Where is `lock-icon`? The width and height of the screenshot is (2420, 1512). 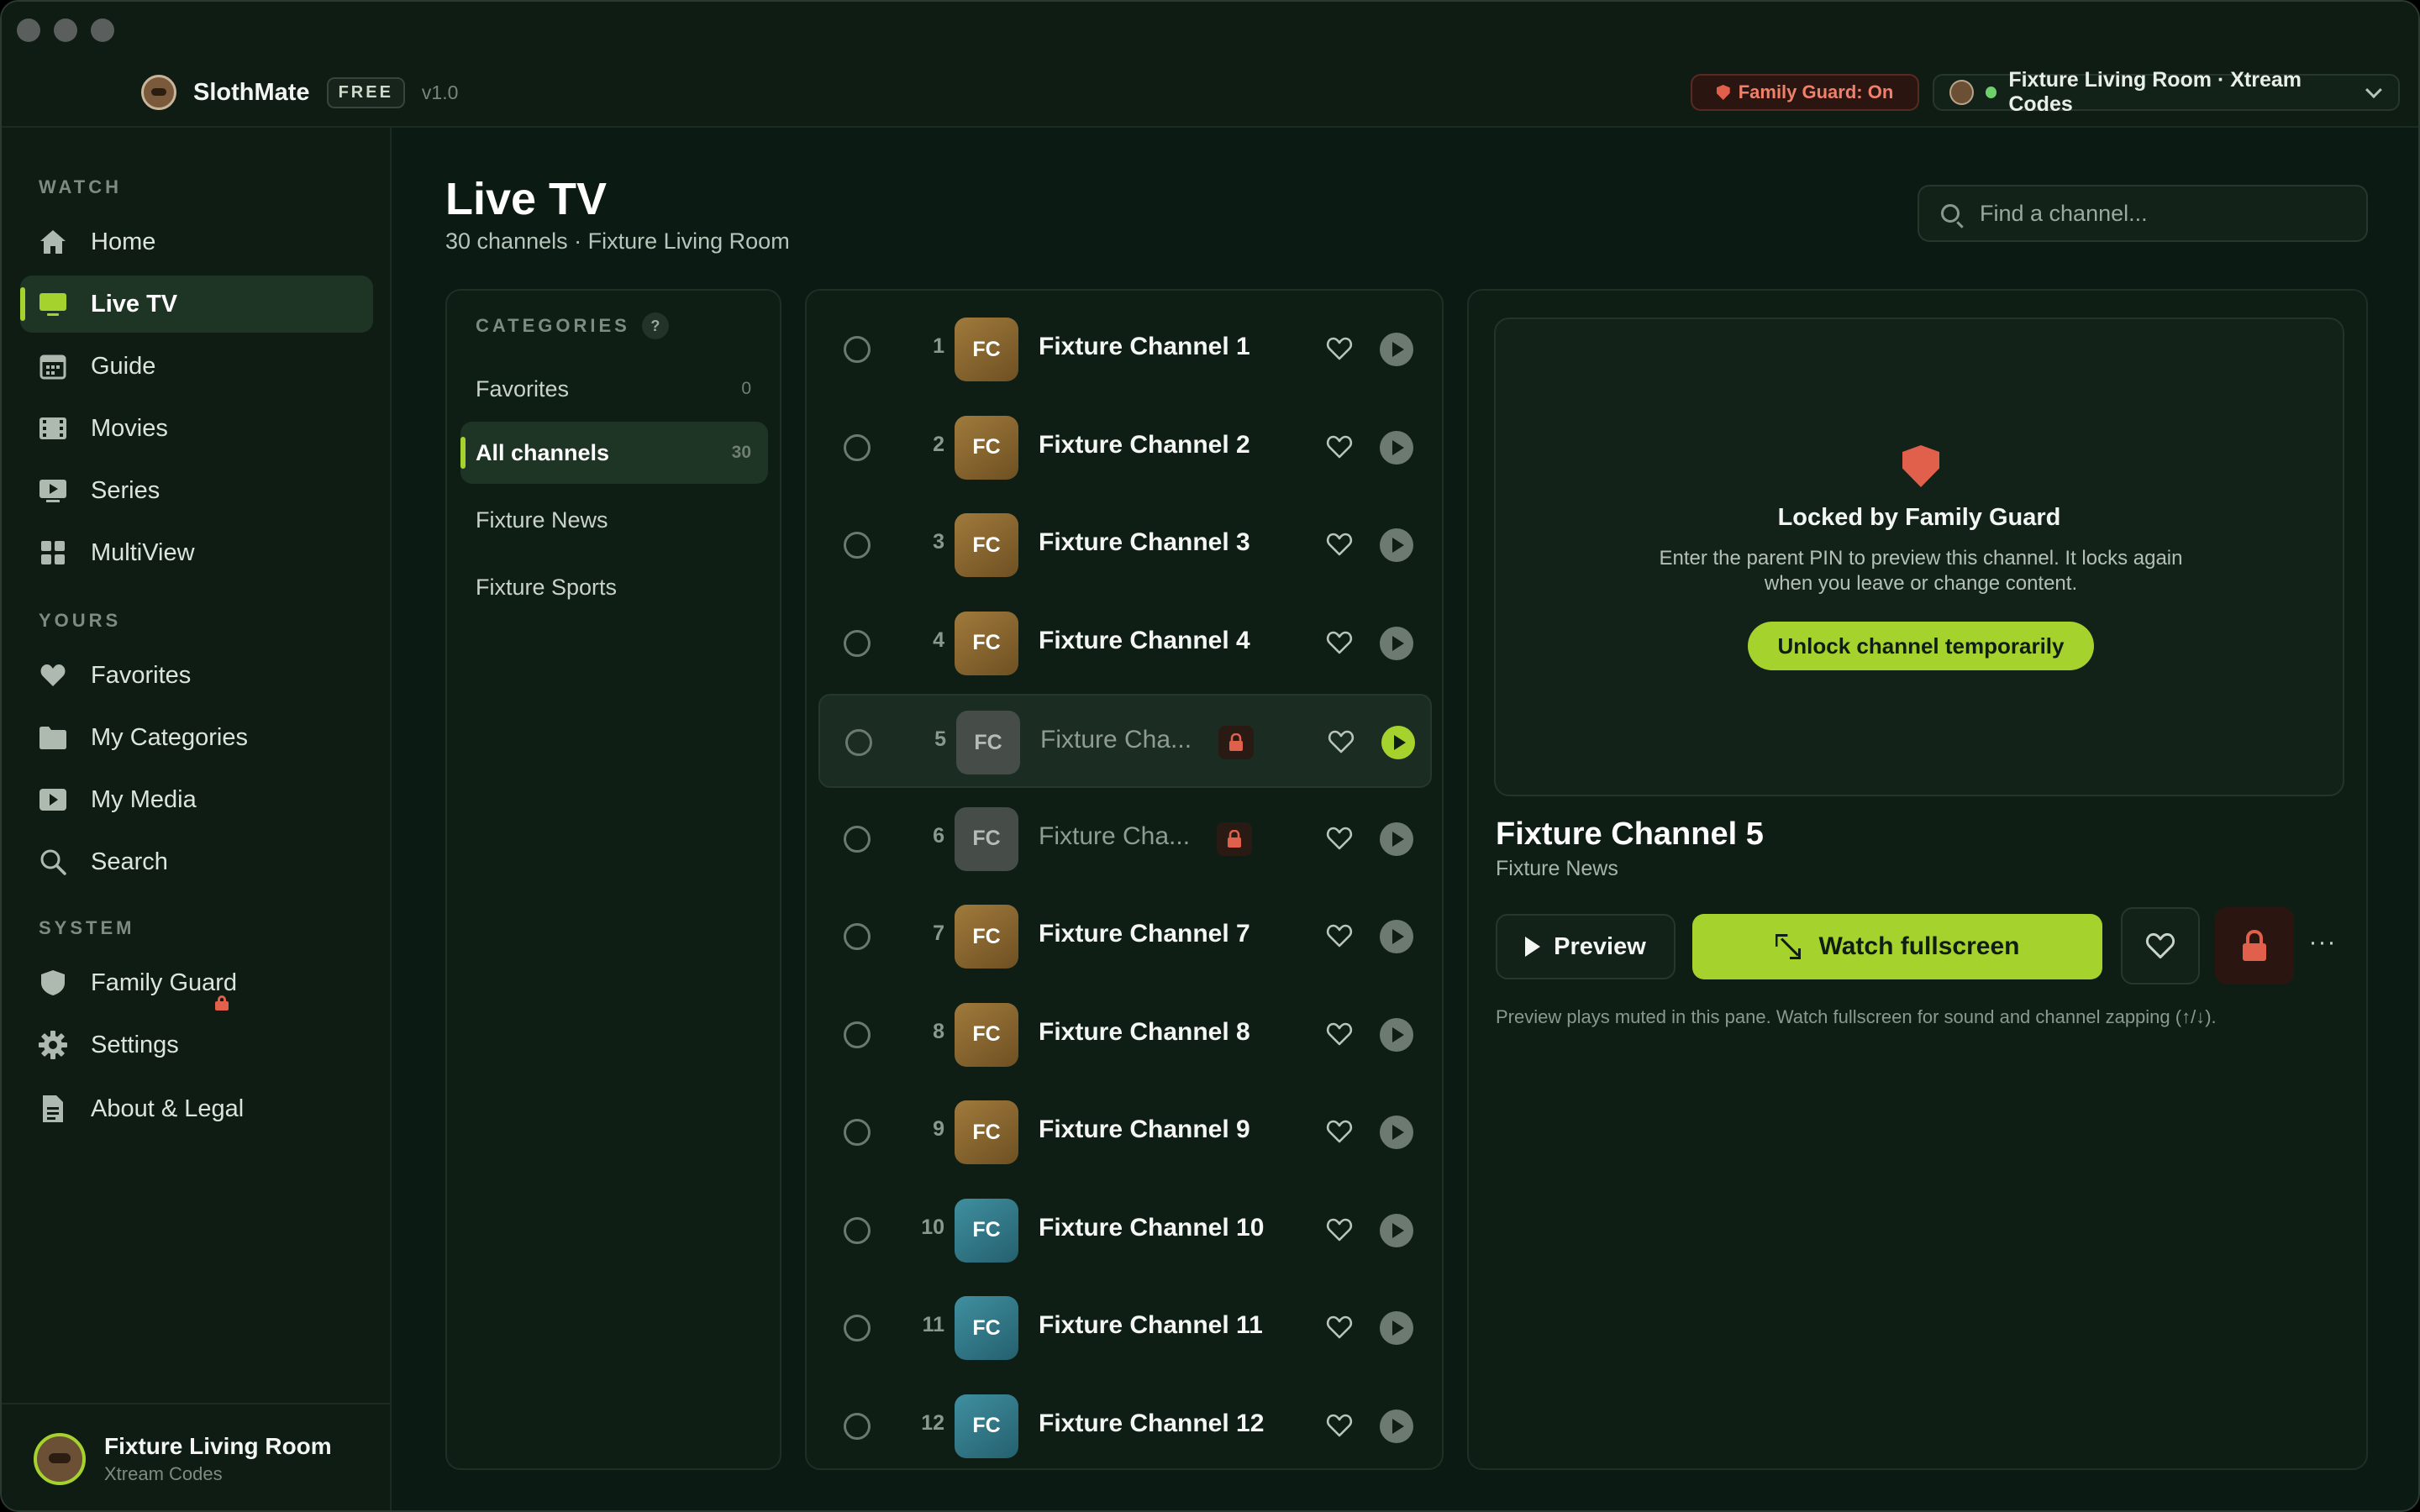 lock-icon is located at coordinates (2254, 945).